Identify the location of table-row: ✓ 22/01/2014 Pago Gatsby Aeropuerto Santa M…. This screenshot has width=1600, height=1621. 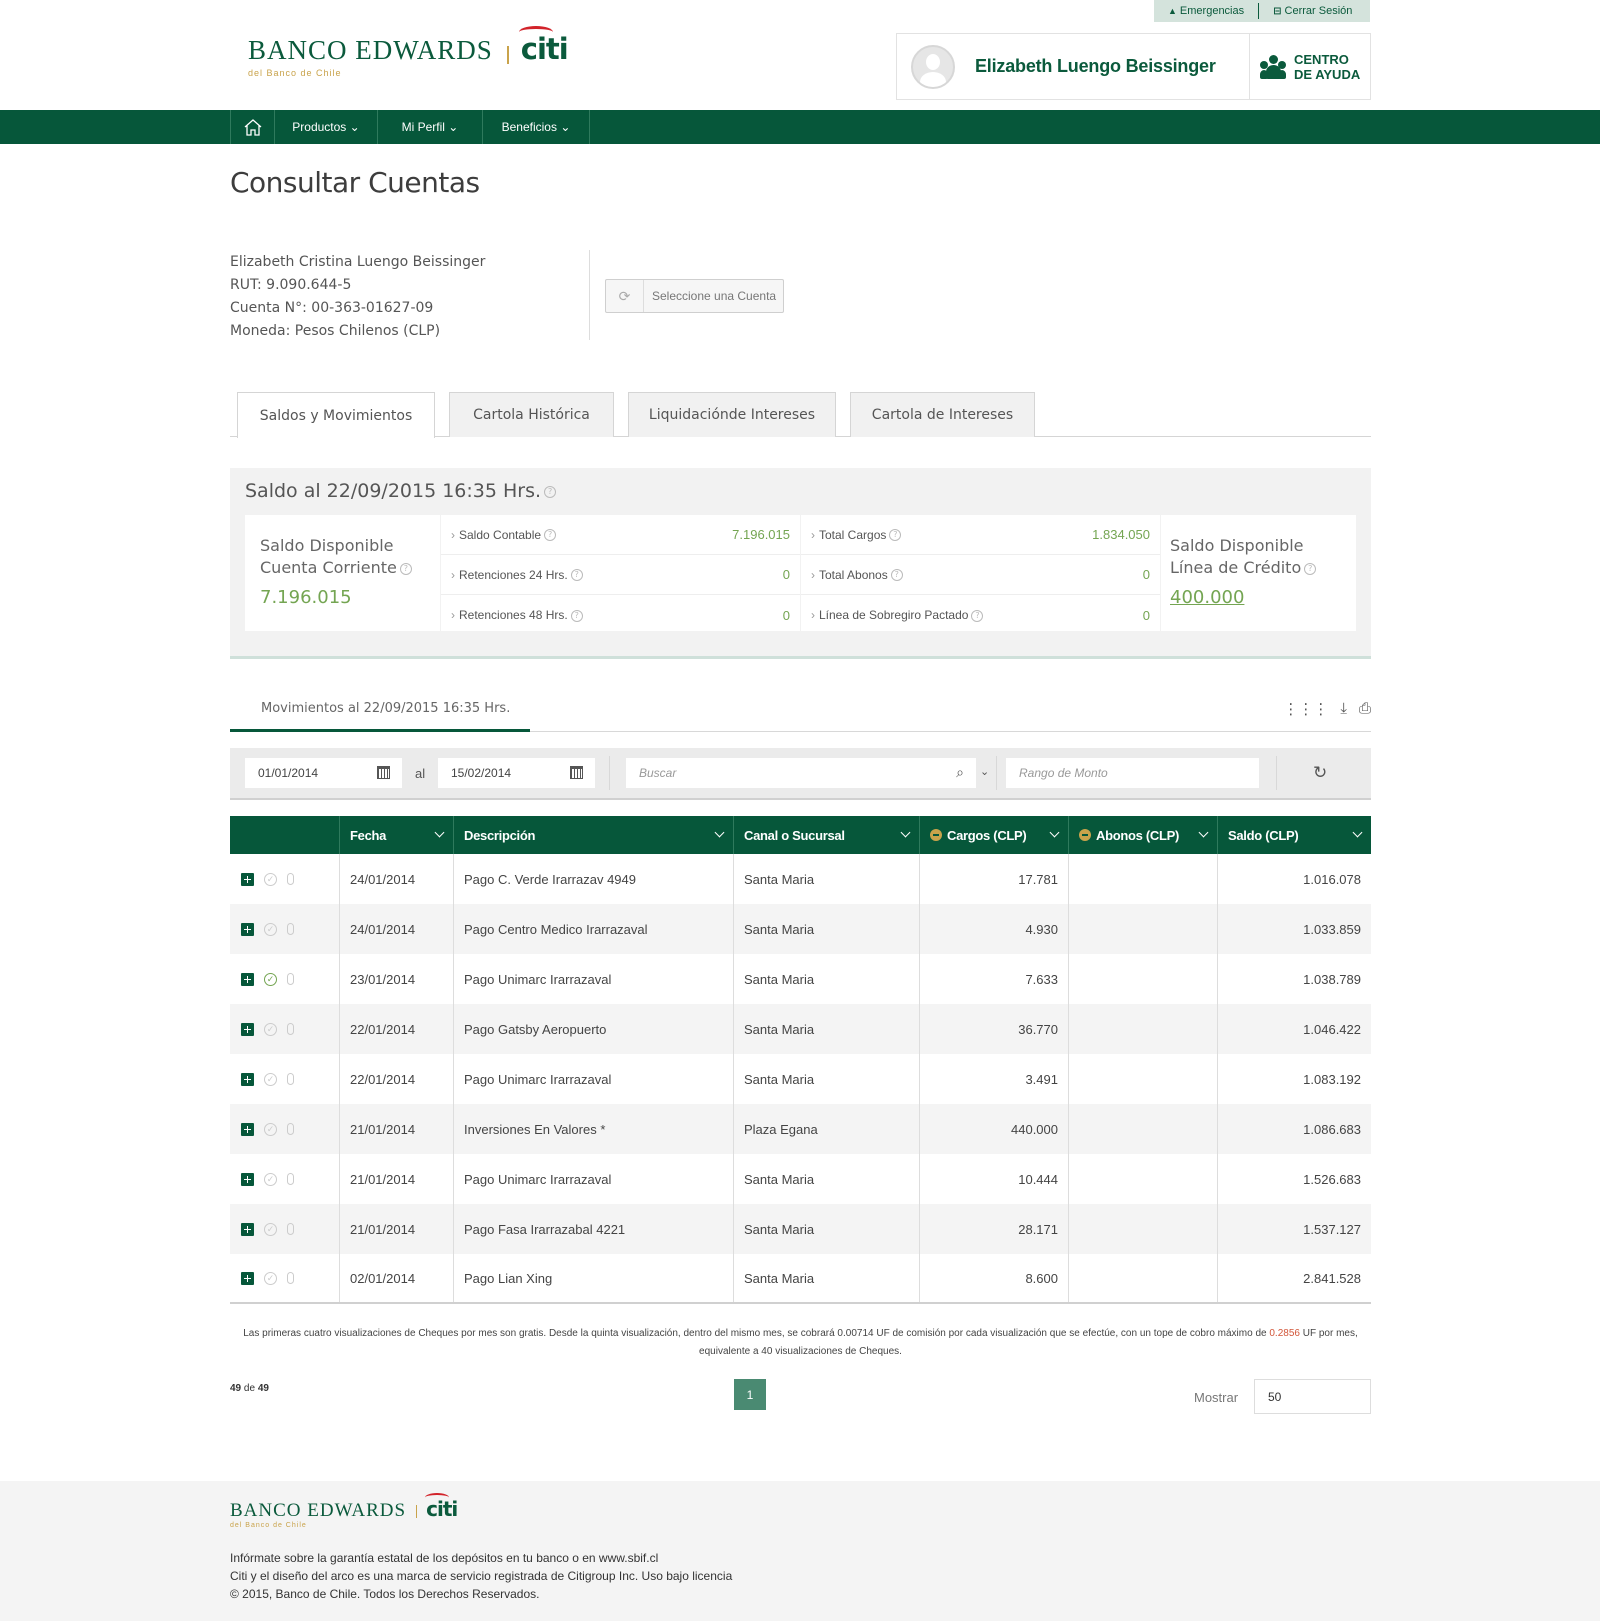
(800, 1029).